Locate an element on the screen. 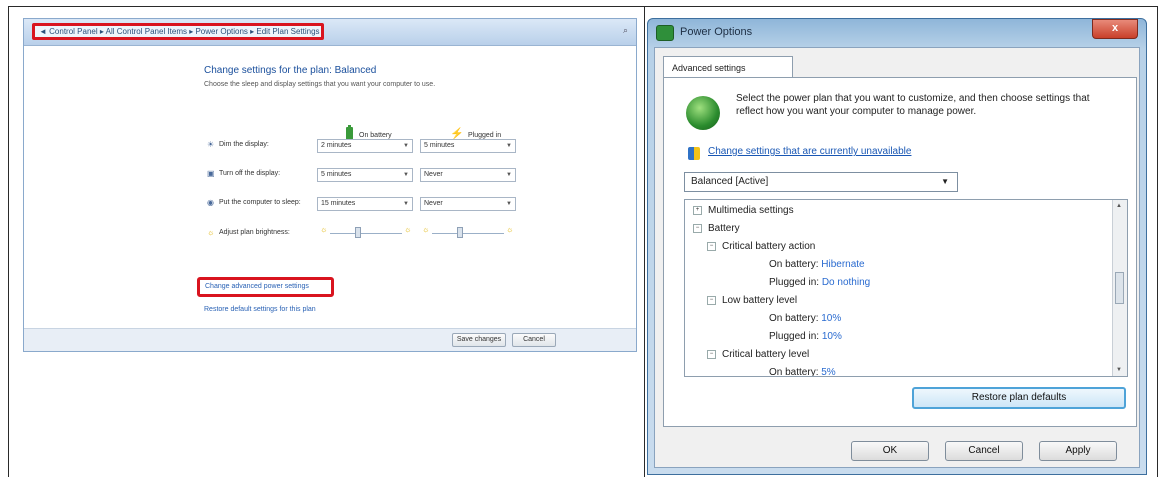 The width and height of the screenshot is (1163, 477). brightness-battery-knob is located at coordinates (358, 232).